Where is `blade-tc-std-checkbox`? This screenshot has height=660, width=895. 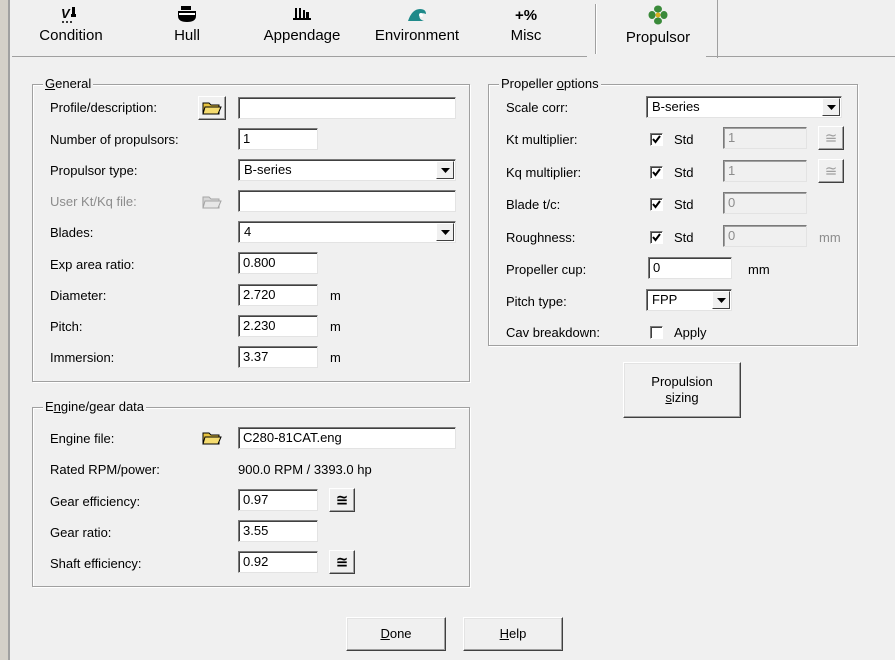 blade-tc-std-checkbox is located at coordinates (656, 204).